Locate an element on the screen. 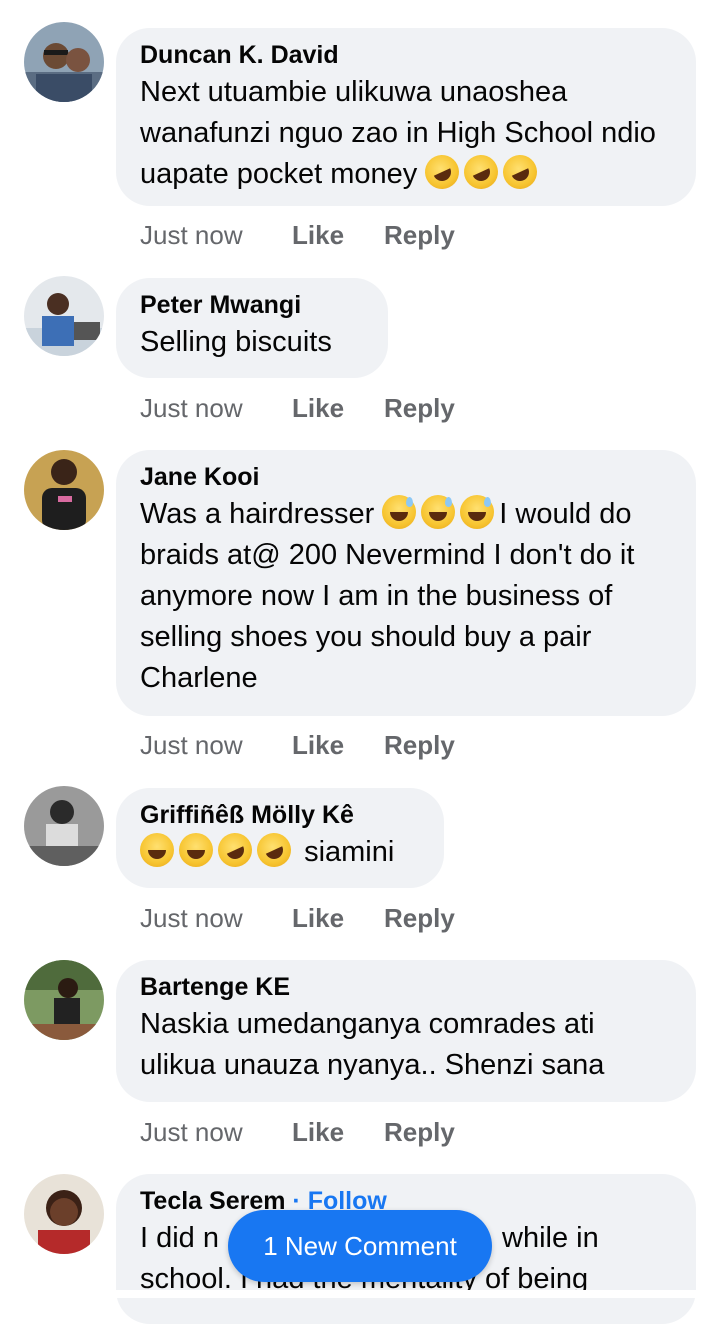  commenter-name: Peter Mwangi is located at coordinates (252, 305).